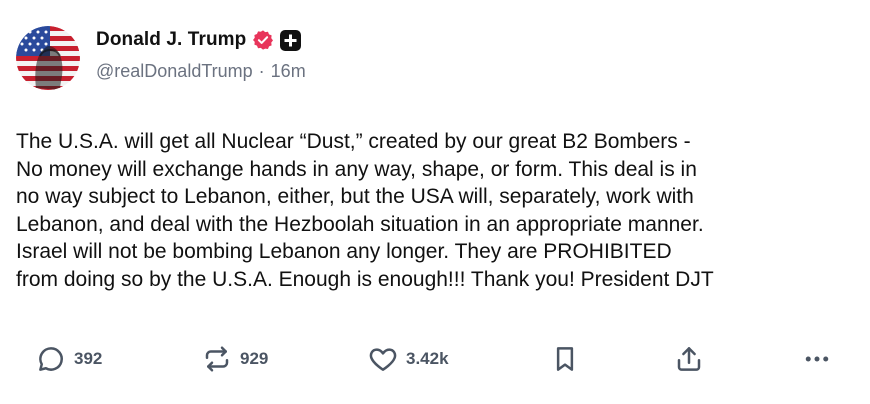 Image resolution: width=870 pixels, height=404 pixels. What do you see at coordinates (383, 359) in the screenshot?
I see `heart-icon` at bounding box center [383, 359].